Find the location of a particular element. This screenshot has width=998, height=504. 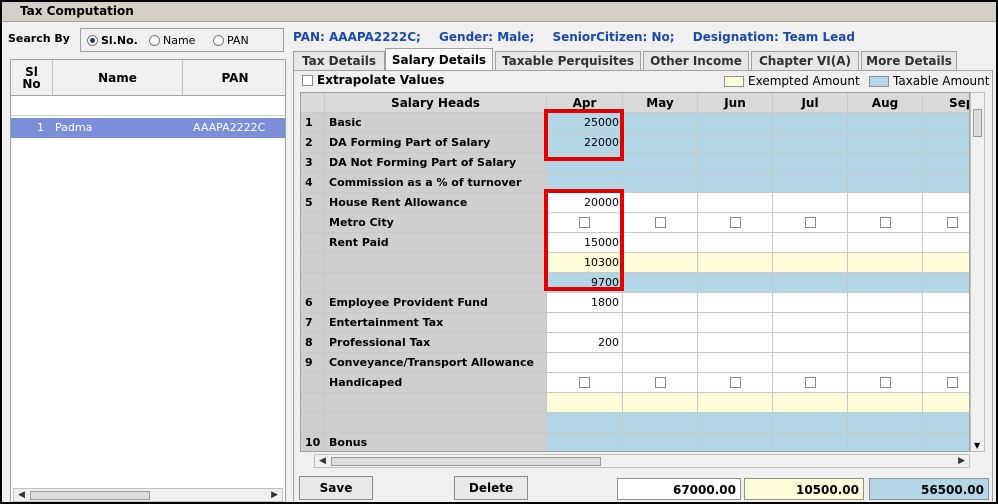

delete-button: Delete is located at coordinates (491, 488).